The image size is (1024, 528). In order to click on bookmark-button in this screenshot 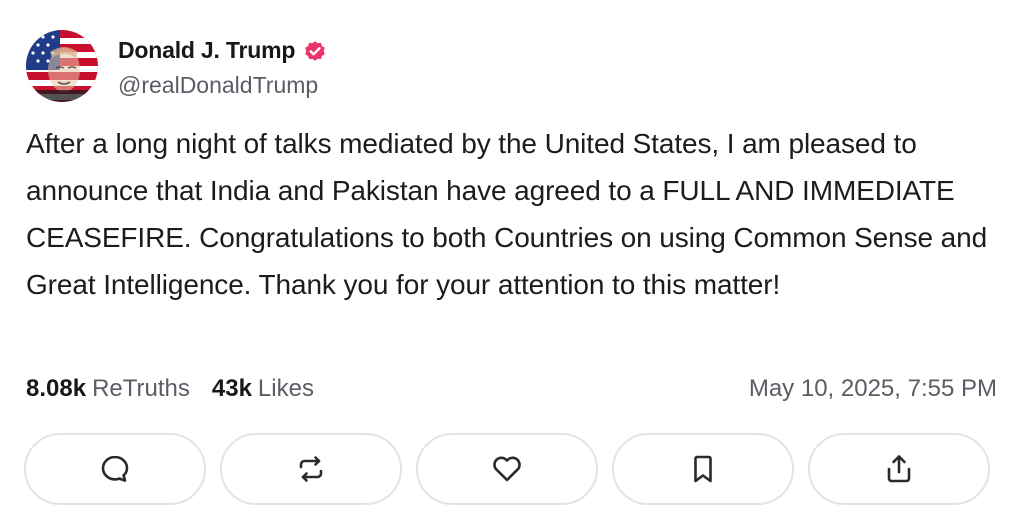, I will do `click(703, 469)`.